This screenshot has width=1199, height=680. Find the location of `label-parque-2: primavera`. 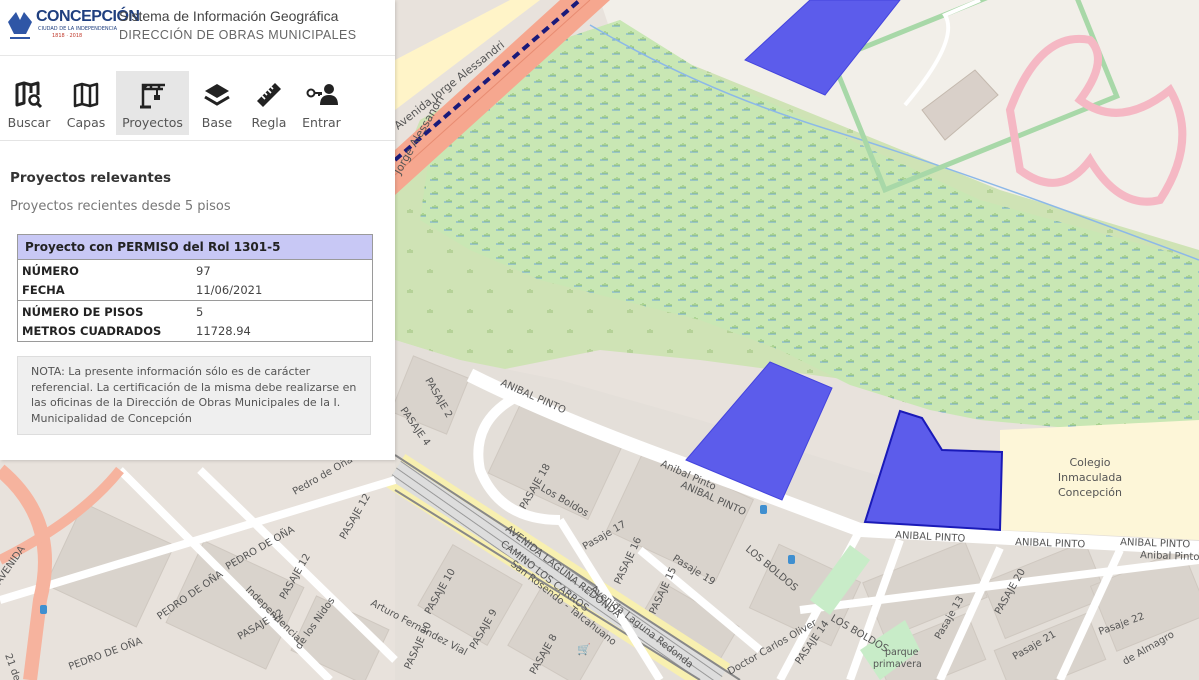

label-parque-2: primavera is located at coordinates (897, 664).